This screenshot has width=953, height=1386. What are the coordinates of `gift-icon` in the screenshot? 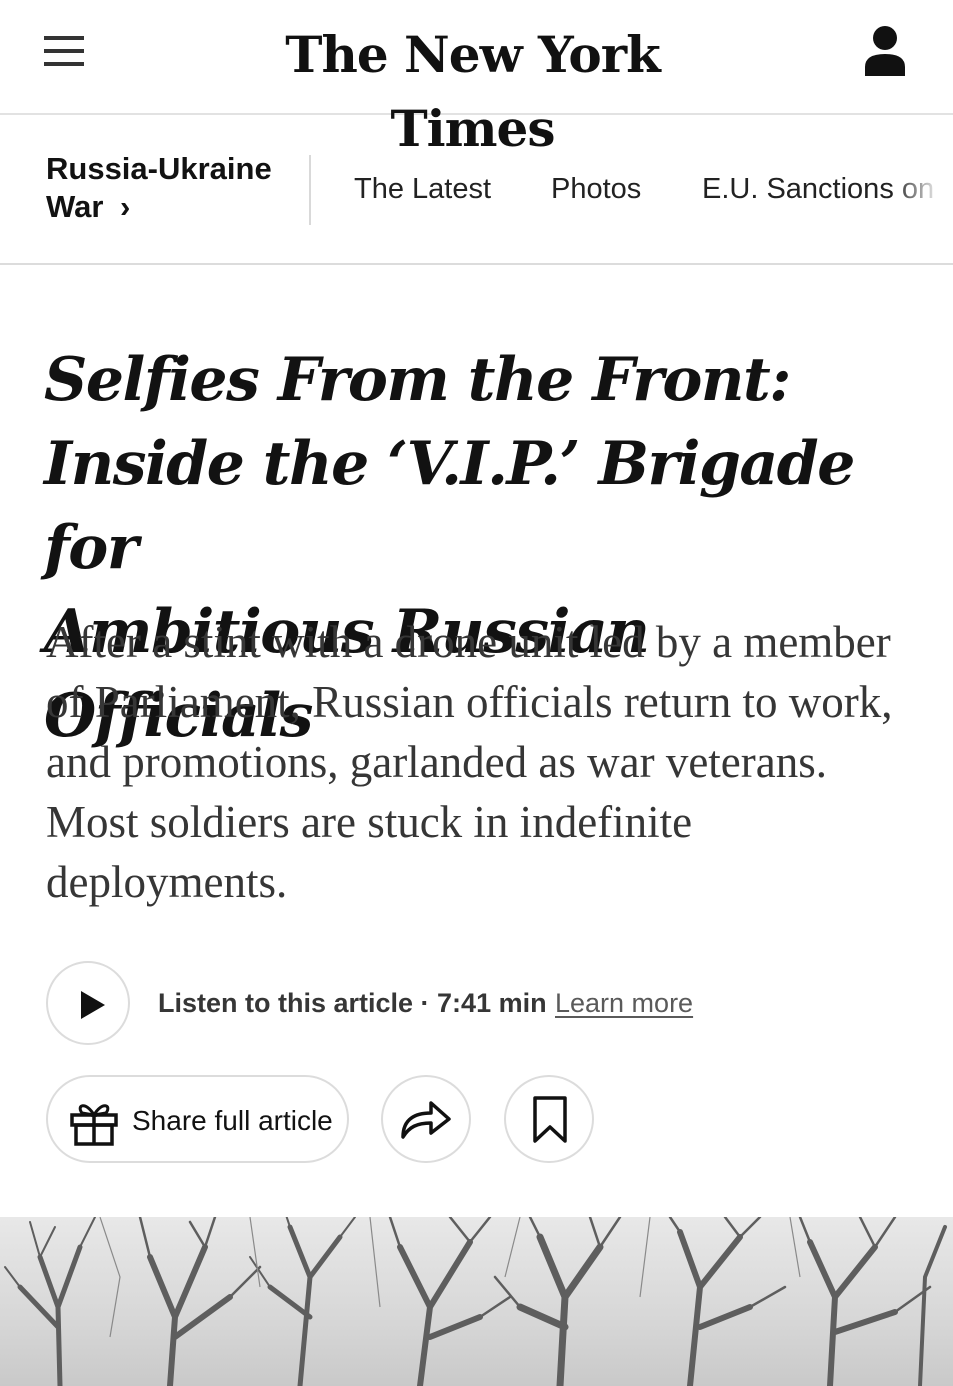 It's located at (94, 1125).